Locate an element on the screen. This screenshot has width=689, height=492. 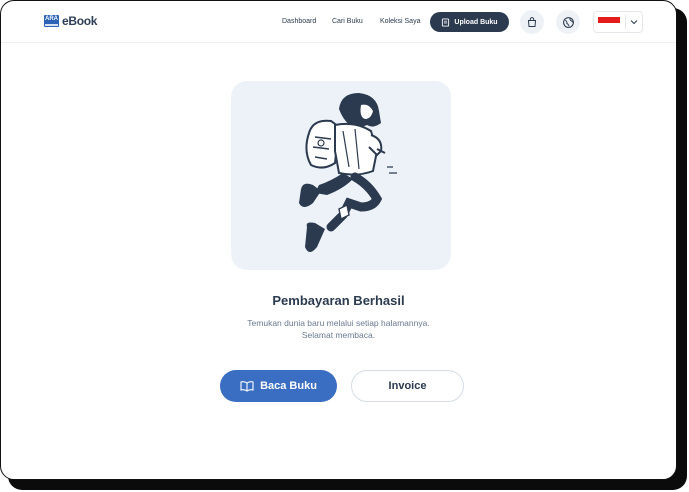
language-divider is located at coordinates (625, 22).